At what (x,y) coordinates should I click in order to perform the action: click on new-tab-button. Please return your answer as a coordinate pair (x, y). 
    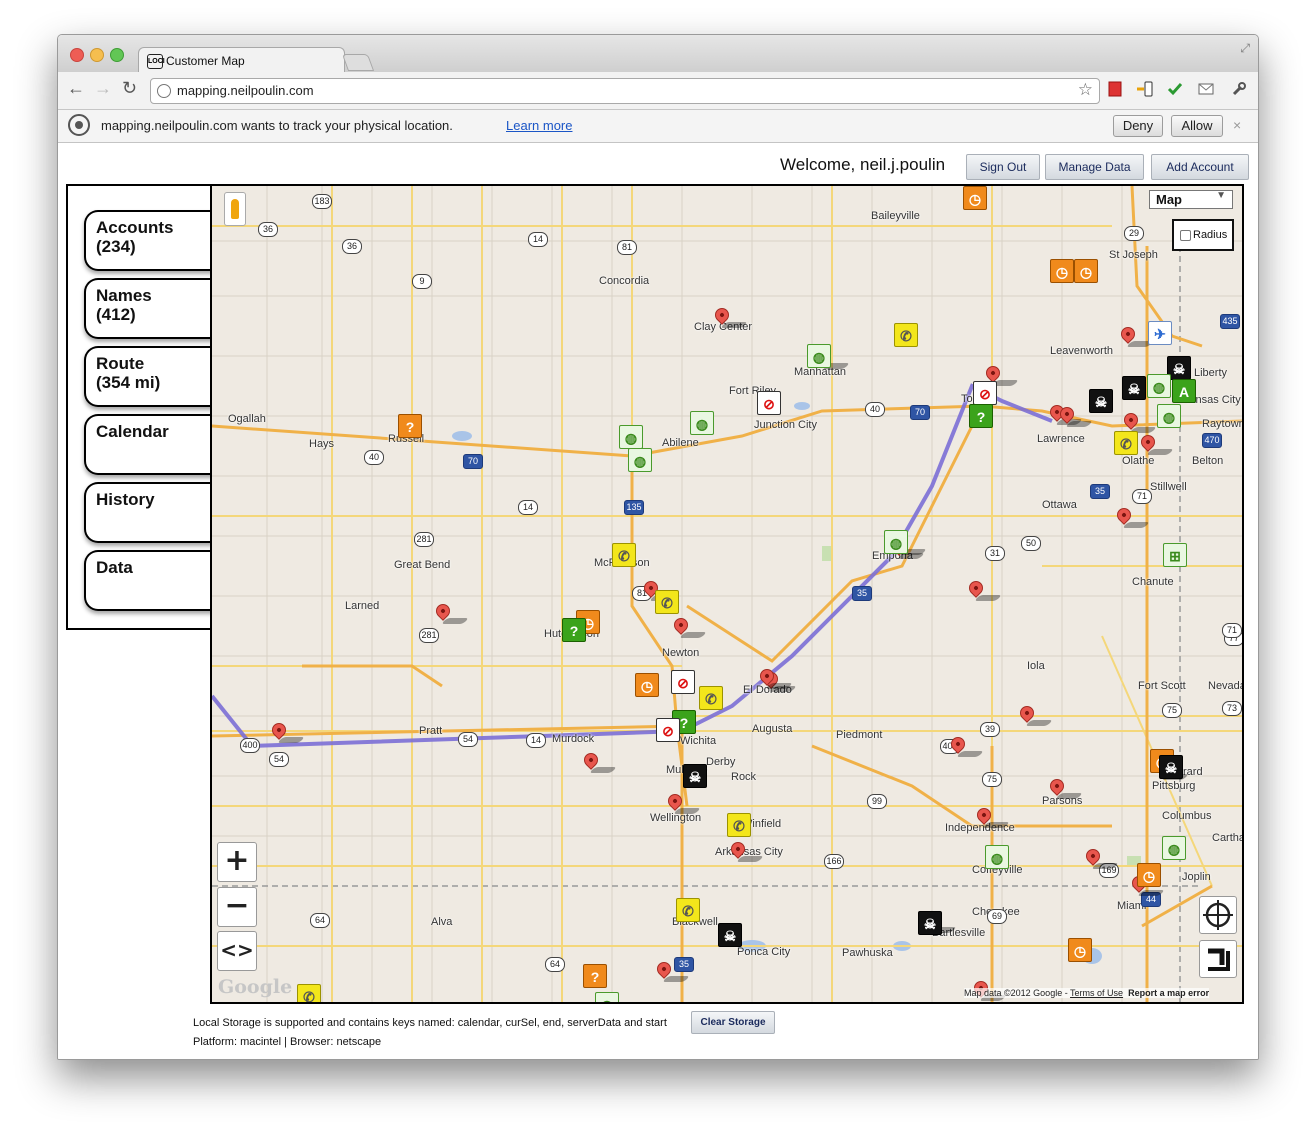
    Looking at the image, I should click on (358, 62).